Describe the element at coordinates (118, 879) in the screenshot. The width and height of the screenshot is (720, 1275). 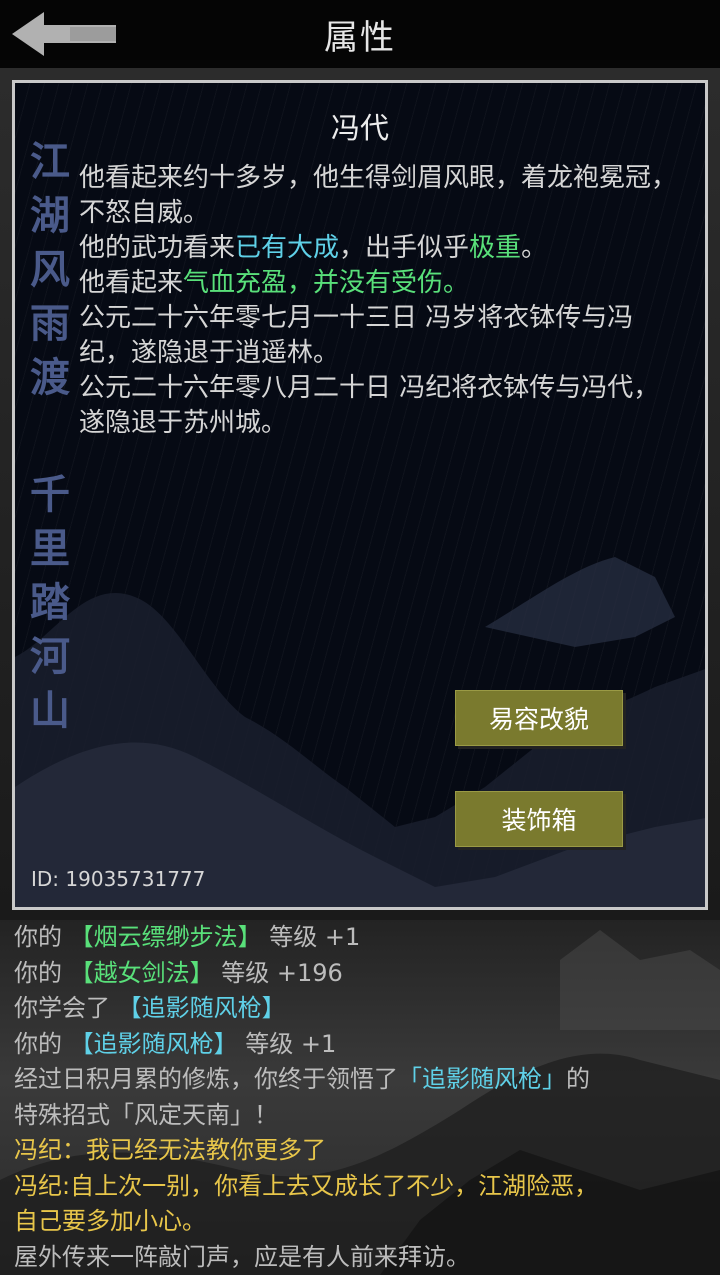
I see `player-id: ID: 19035731777` at that location.